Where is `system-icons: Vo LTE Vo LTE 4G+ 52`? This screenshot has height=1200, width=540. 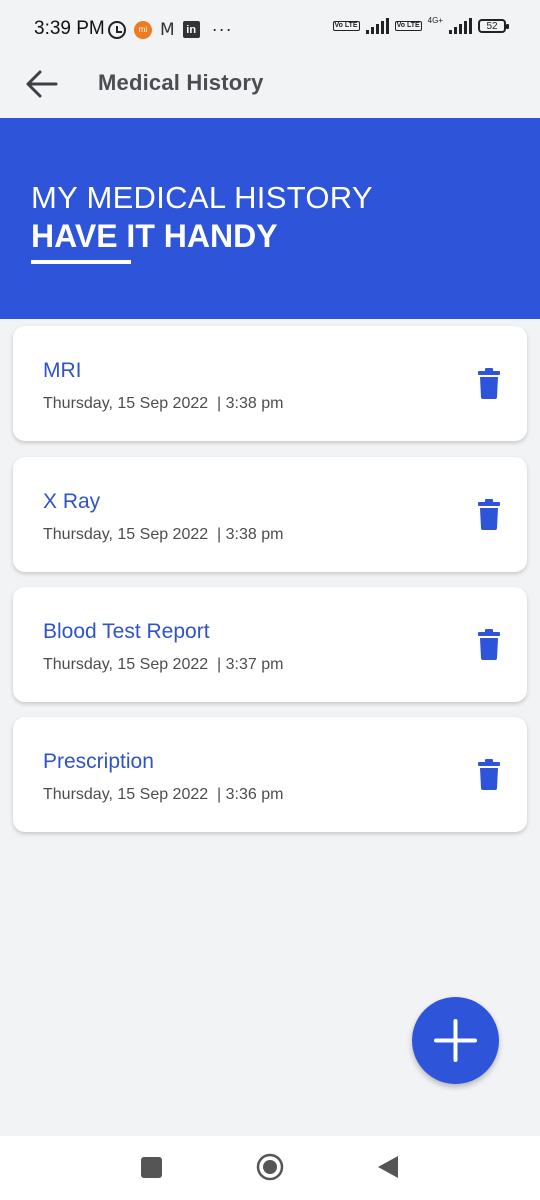
system-icons: Vo LTE Vo LTE 4G+ 52 is located at coordinates (420, 24).